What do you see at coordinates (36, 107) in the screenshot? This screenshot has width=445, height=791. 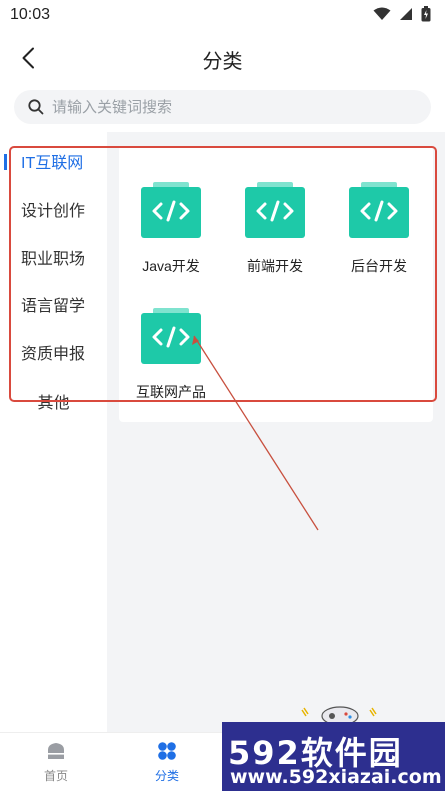 I see `search-icon` at bounding box center [36, 107].